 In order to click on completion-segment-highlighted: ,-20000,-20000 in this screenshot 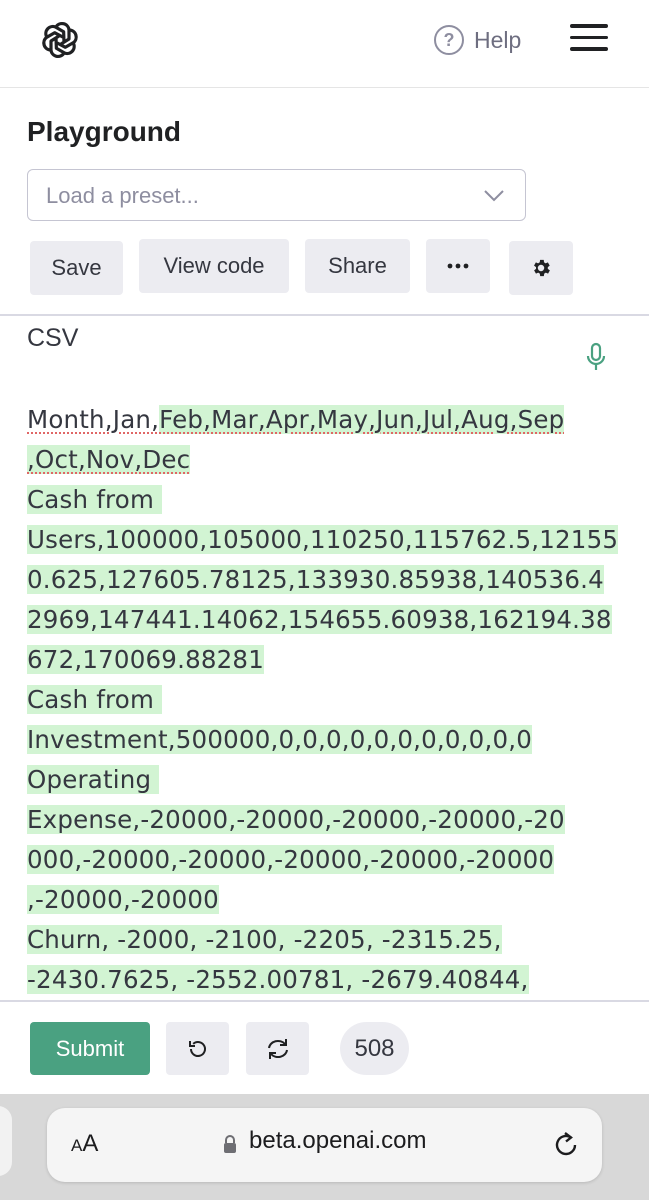, I will do `click(123, 899)`.